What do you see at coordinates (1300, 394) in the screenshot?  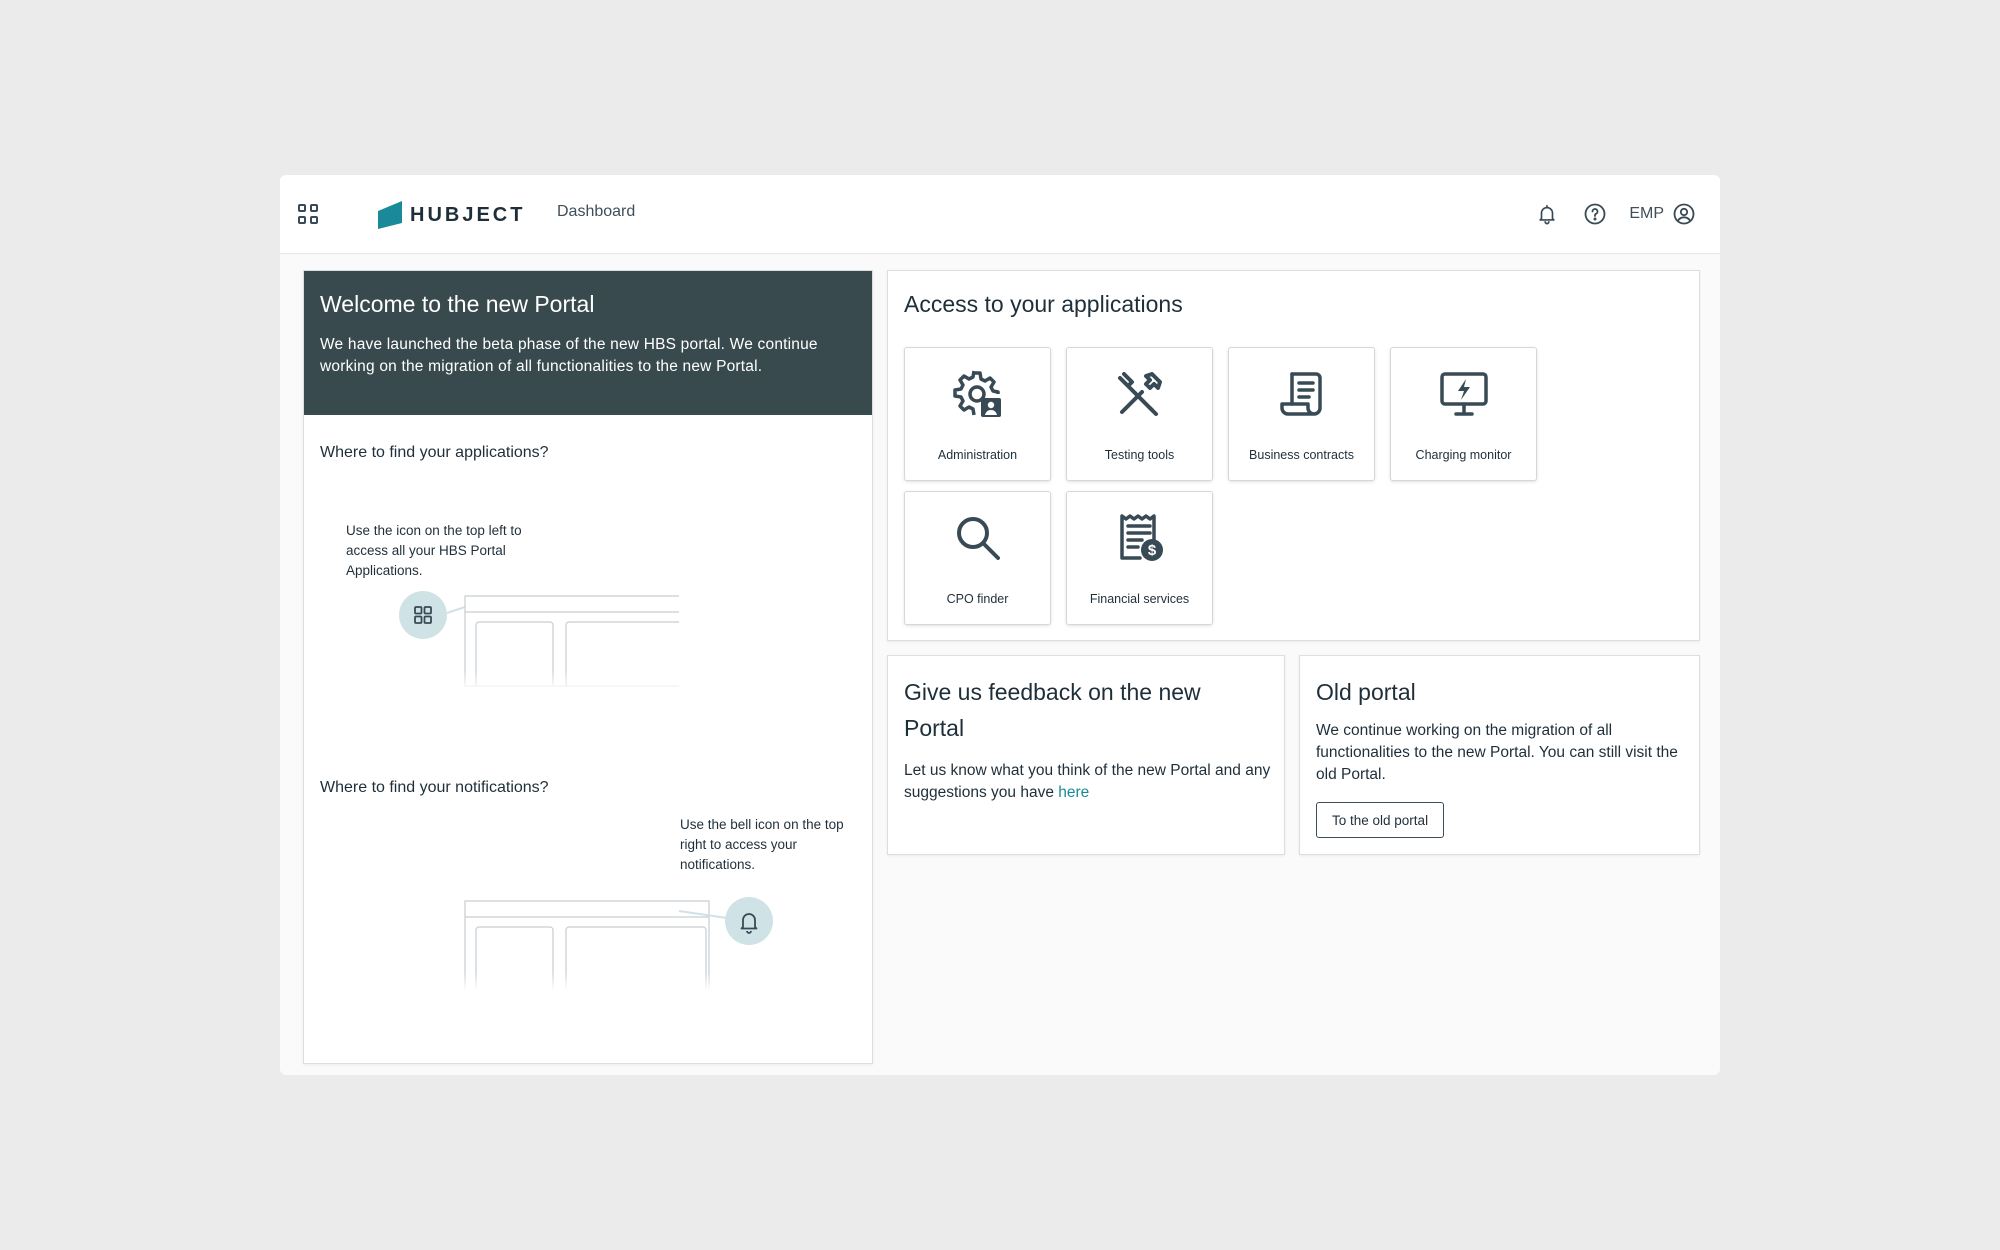 I see `contract-scroll-icon` at bounding box center [1300, 394].